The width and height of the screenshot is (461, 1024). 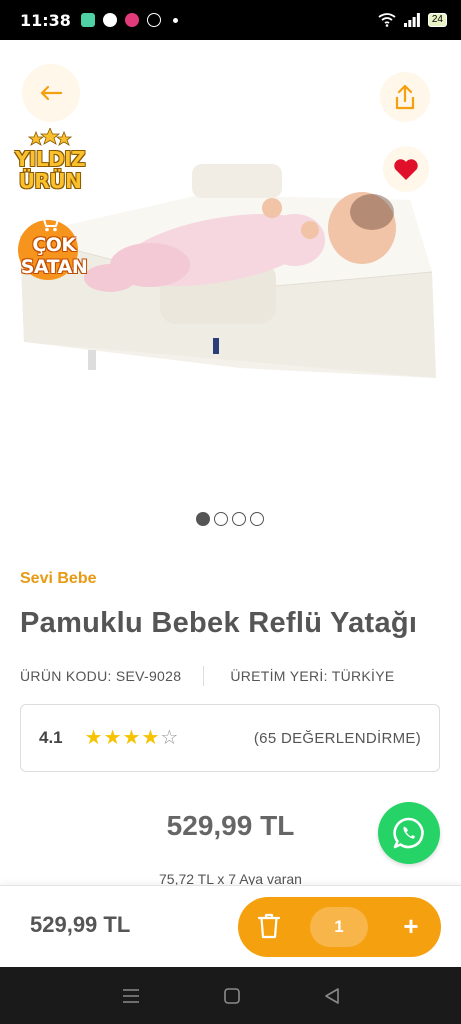 I want to click on rating-value: 4.1, so click(x=51, y=737).